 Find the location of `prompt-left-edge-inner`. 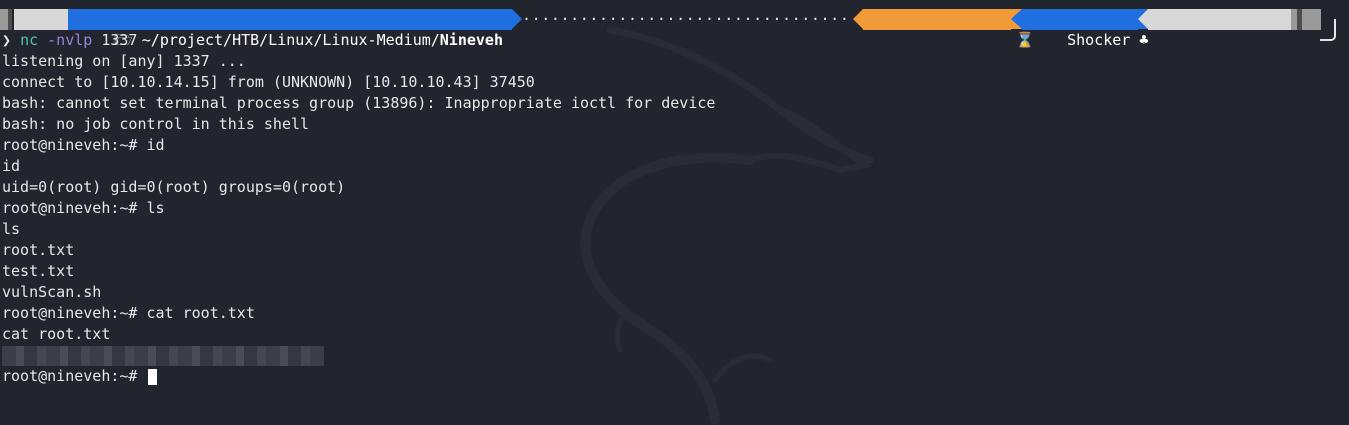

prompt-left-edge-inner is located at coordinates (10, 19).